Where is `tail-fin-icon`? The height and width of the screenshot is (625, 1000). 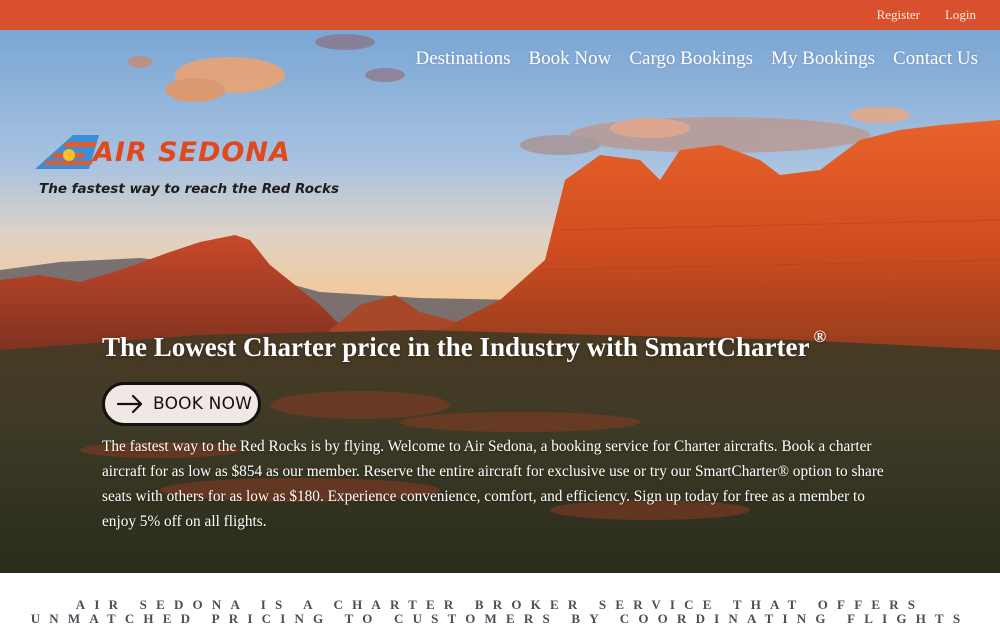 tail-fin-icon is located at coordinates (67, 152).